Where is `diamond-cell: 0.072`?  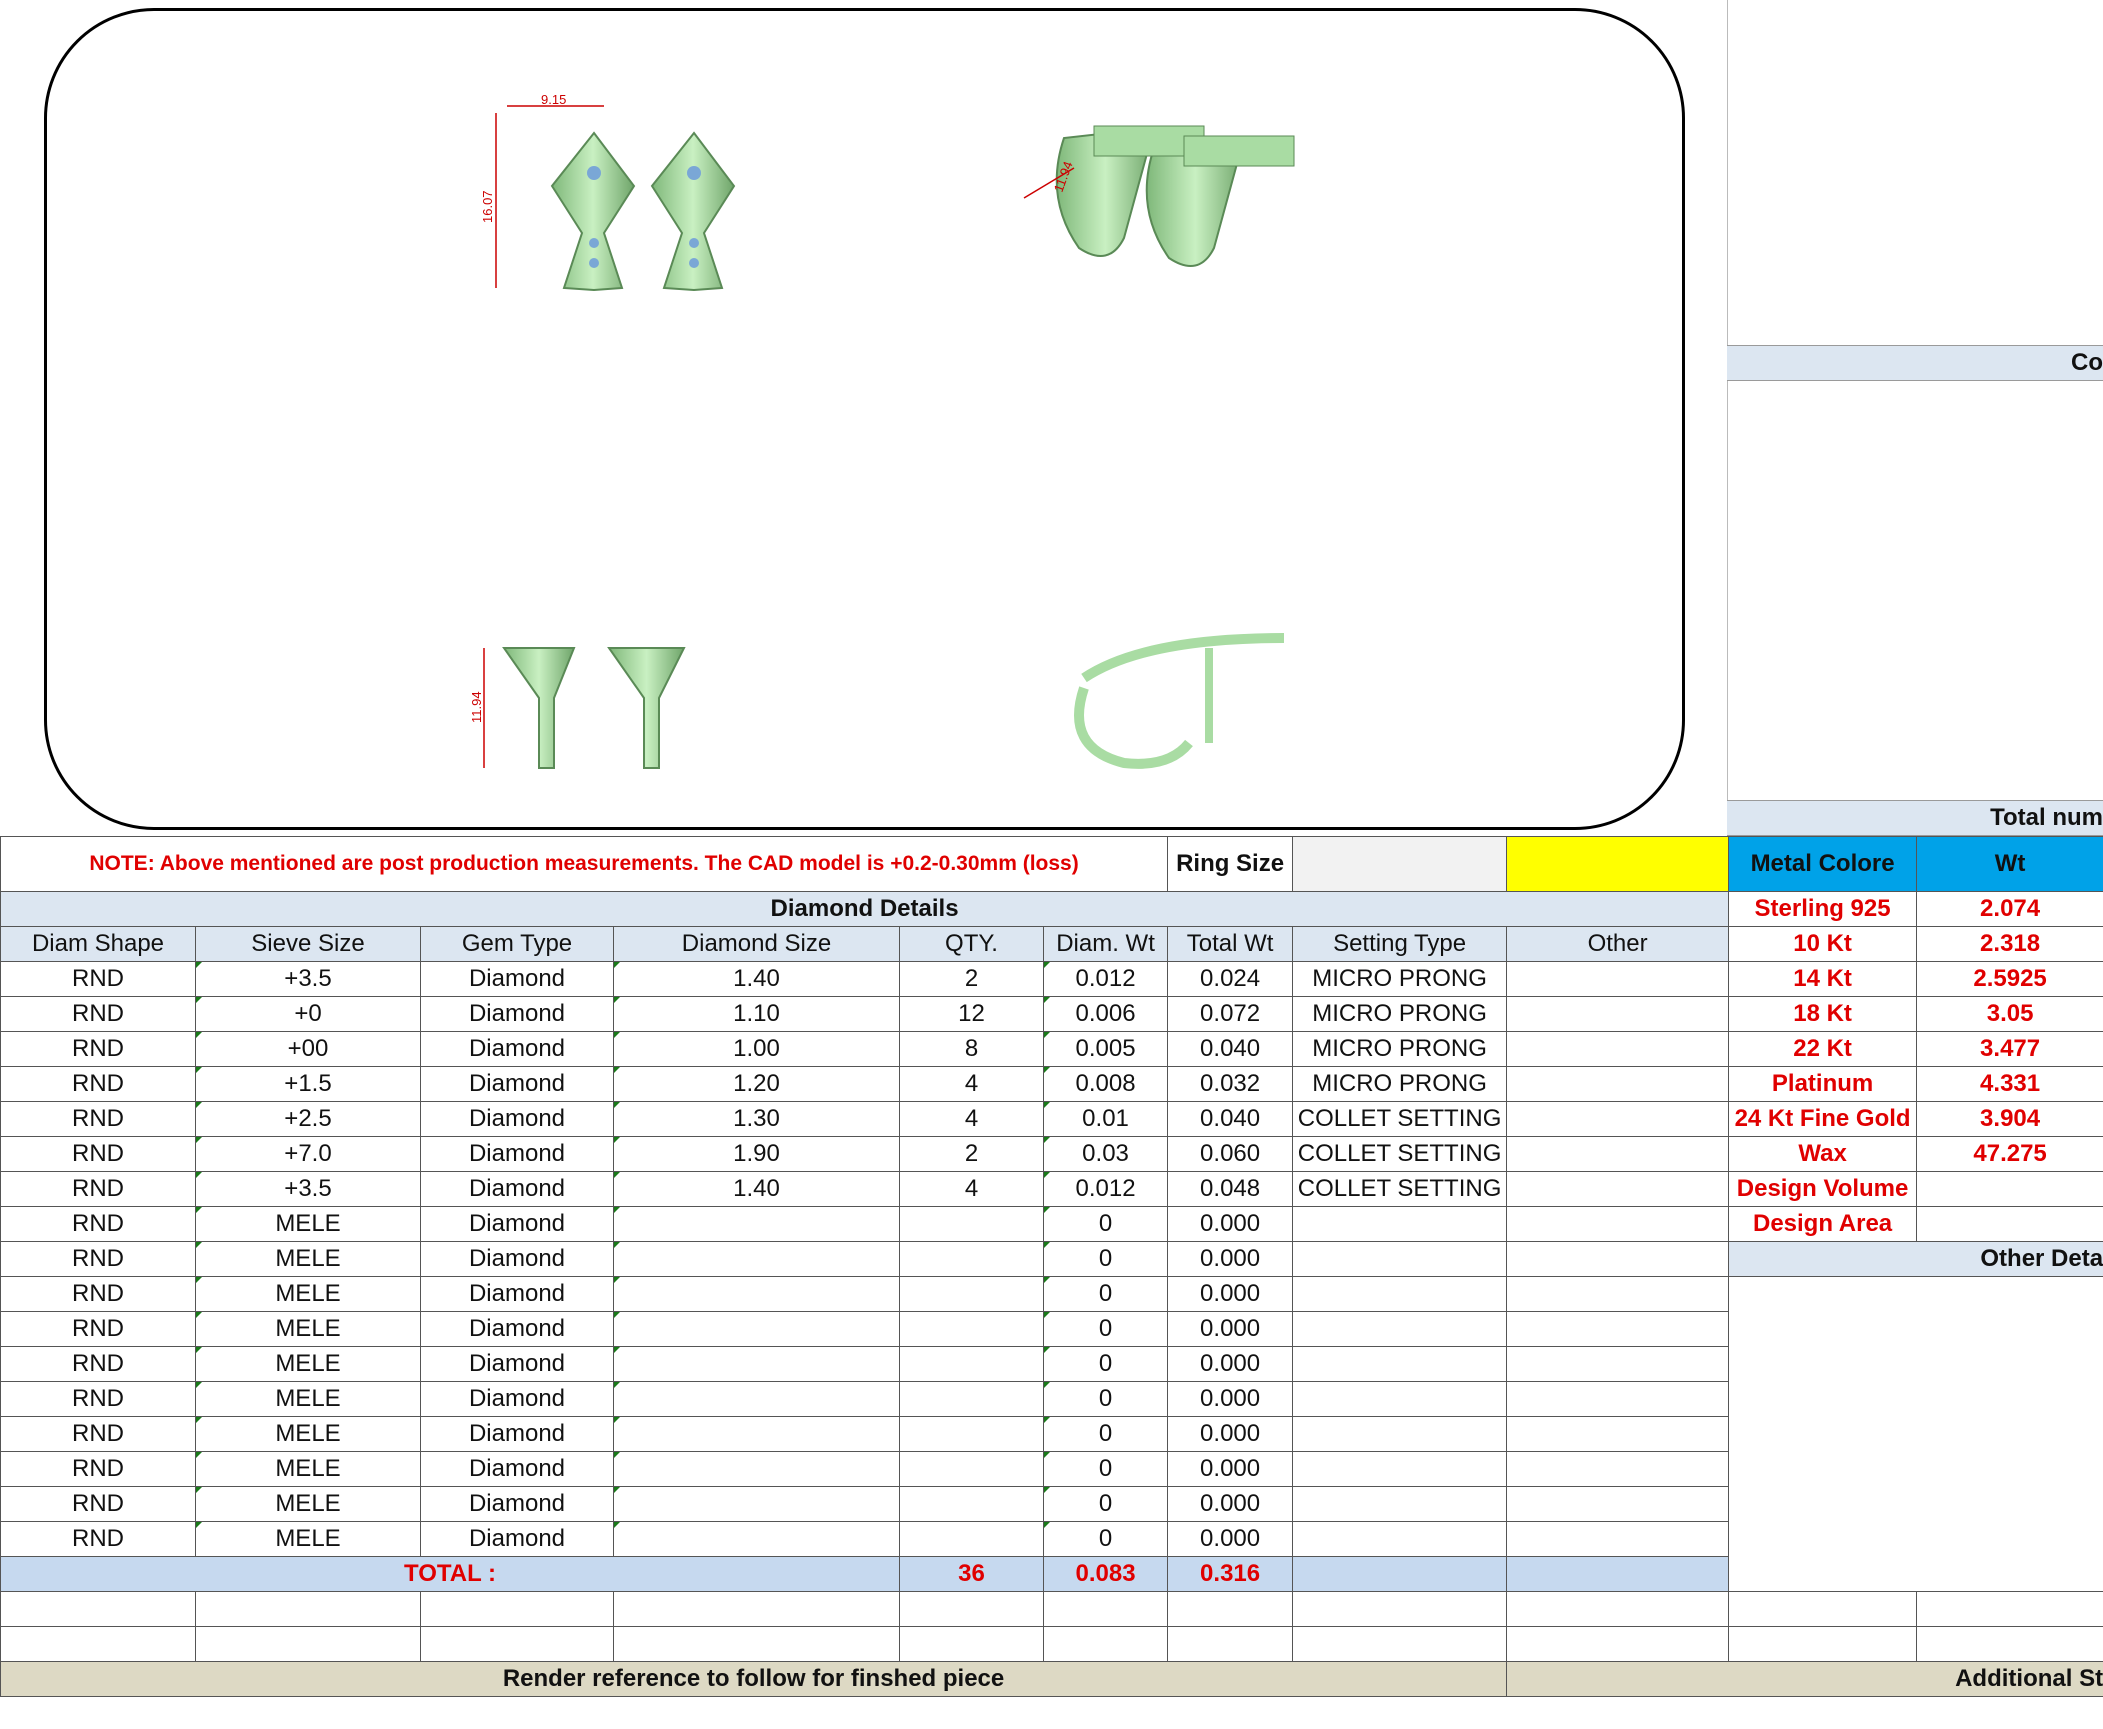 diamond-cell: 0.072 is located at coordinates (1230, 1014).